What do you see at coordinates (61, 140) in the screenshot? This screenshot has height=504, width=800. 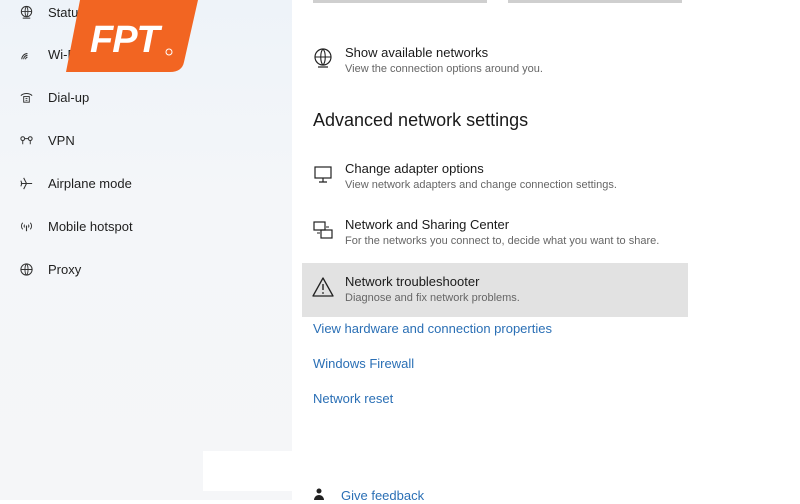 I see `sidebar-item-label: VPN` at bounding box center [61, 140].